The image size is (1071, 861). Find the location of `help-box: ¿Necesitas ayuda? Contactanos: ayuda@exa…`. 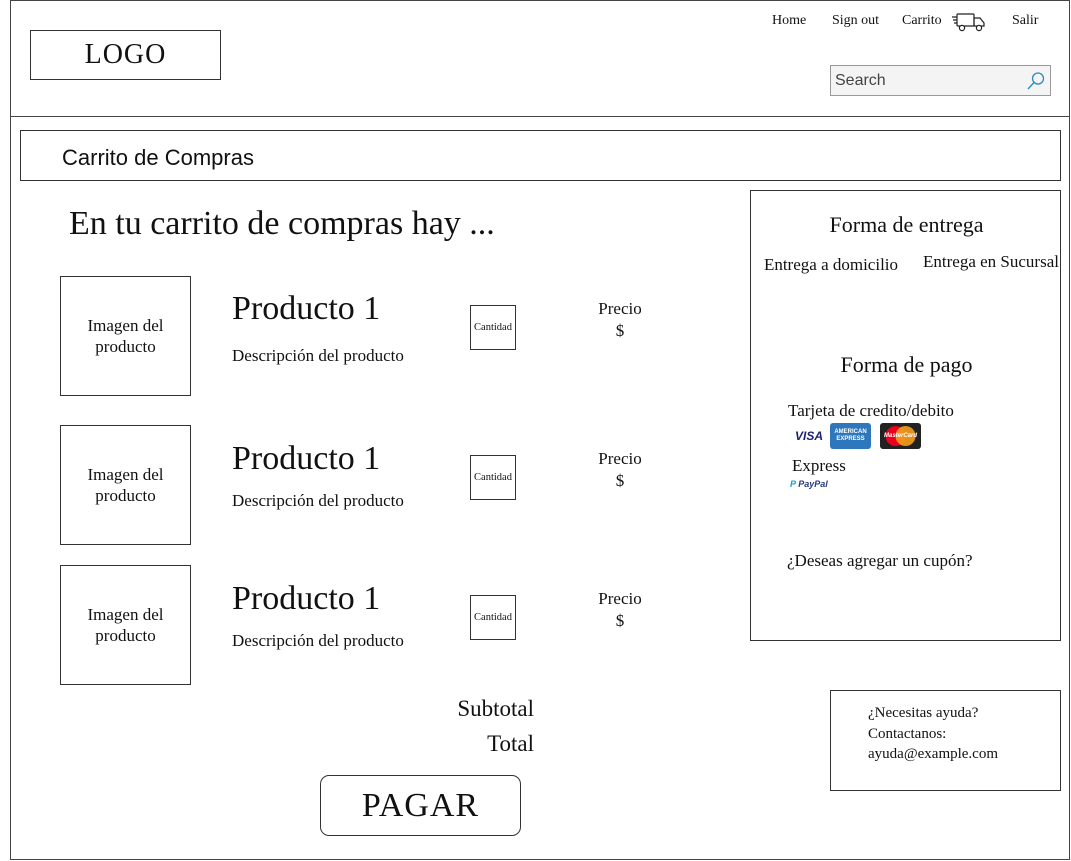

help-box: ¿Necesitas ayuda? Contactanos: ayuda@exa… is located at coordinates (945, 740).